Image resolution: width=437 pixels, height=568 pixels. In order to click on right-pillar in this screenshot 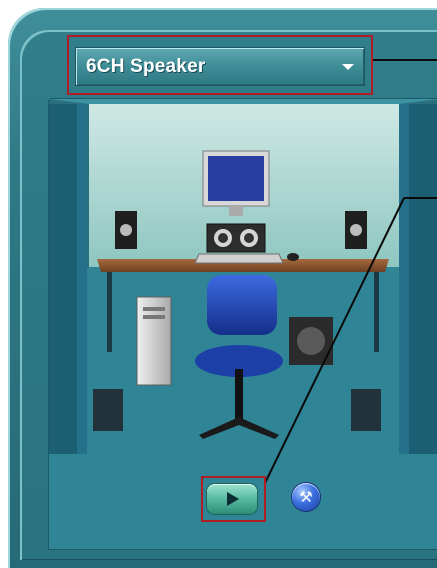, I will do `click(423, 279)`.